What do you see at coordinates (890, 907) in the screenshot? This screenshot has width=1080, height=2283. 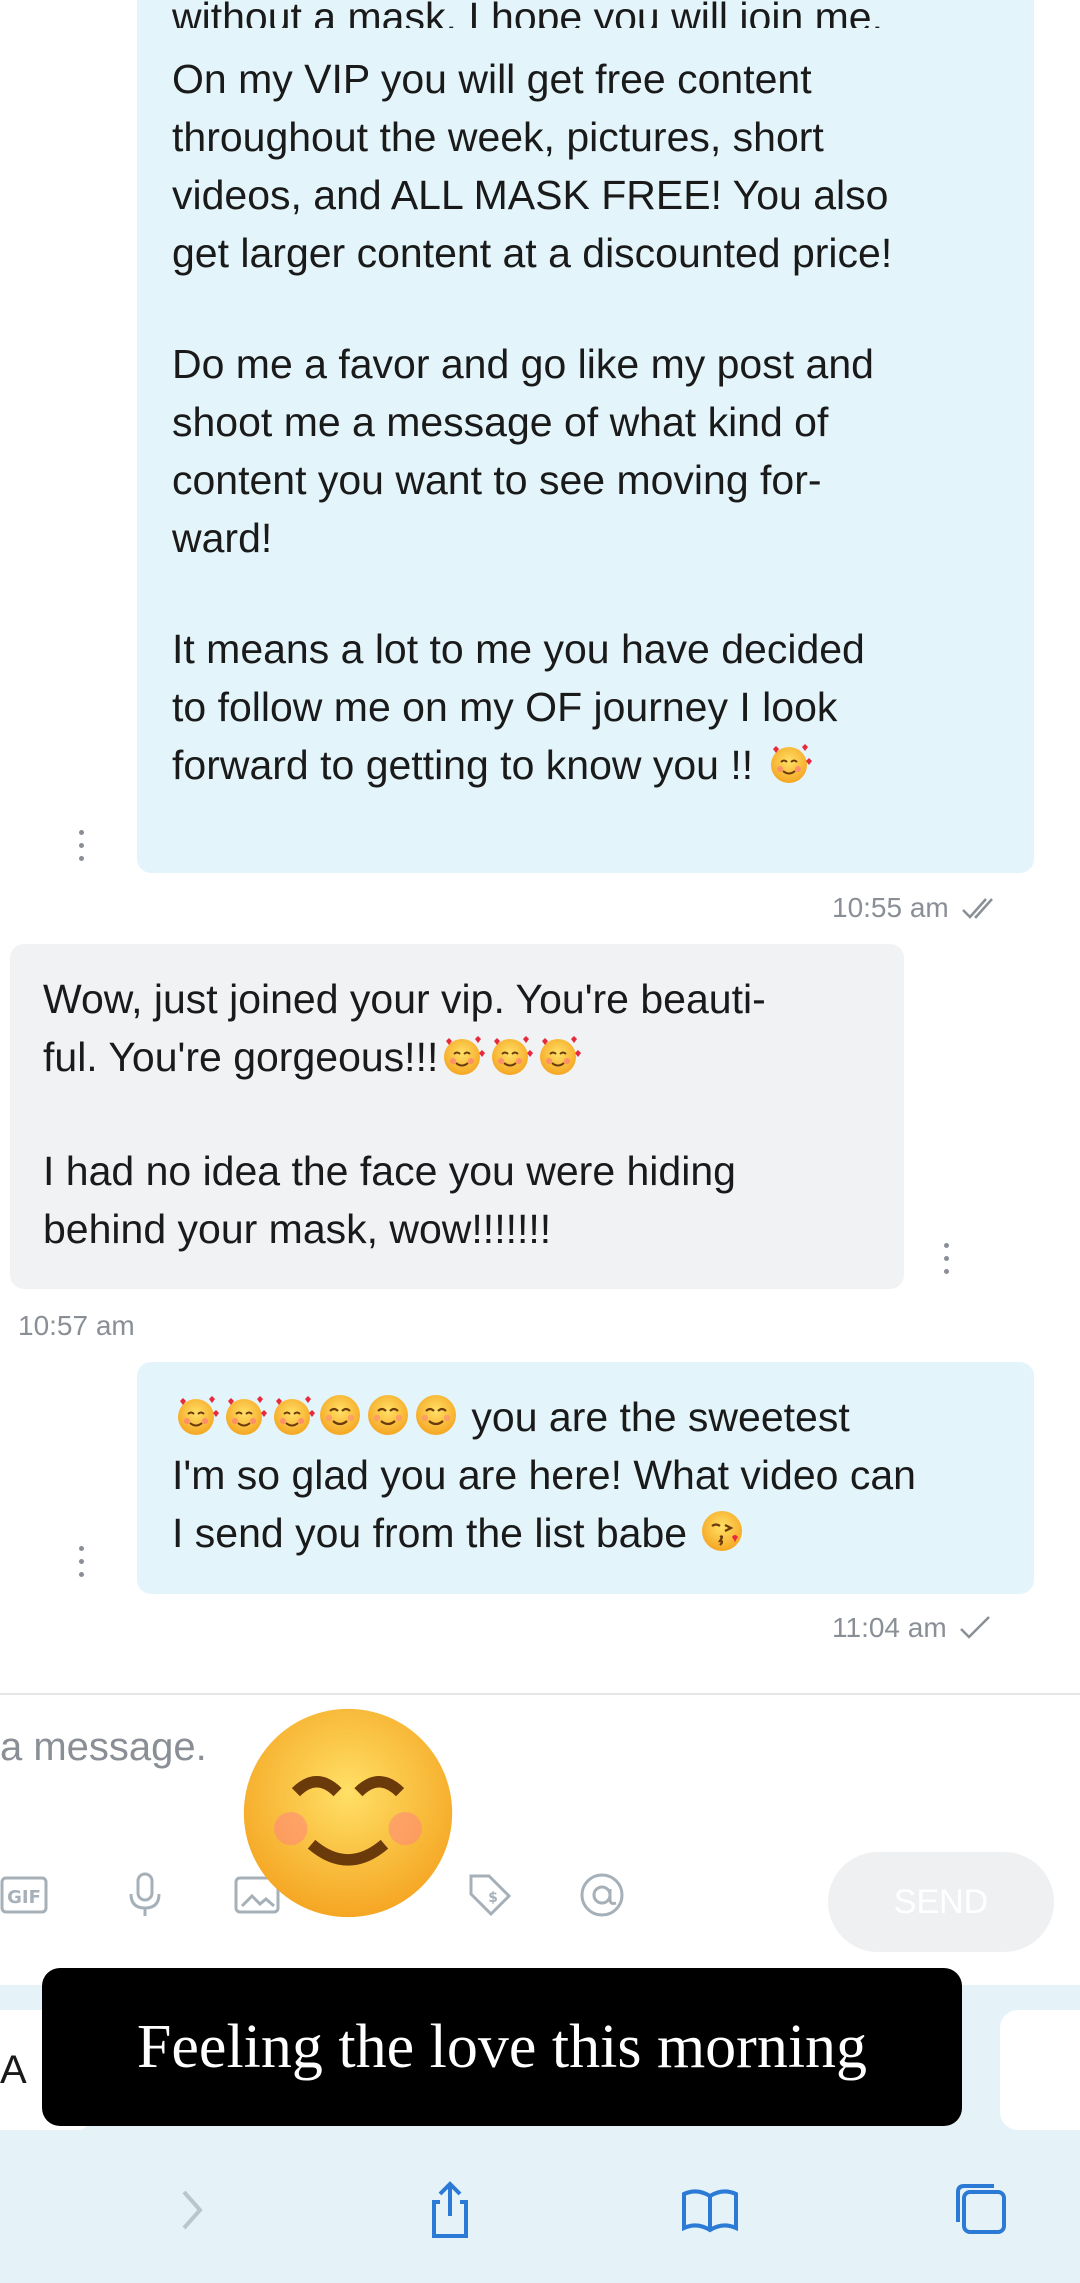 I see `timestamp-text: 10:55 am` at bounding box center [890, 907].